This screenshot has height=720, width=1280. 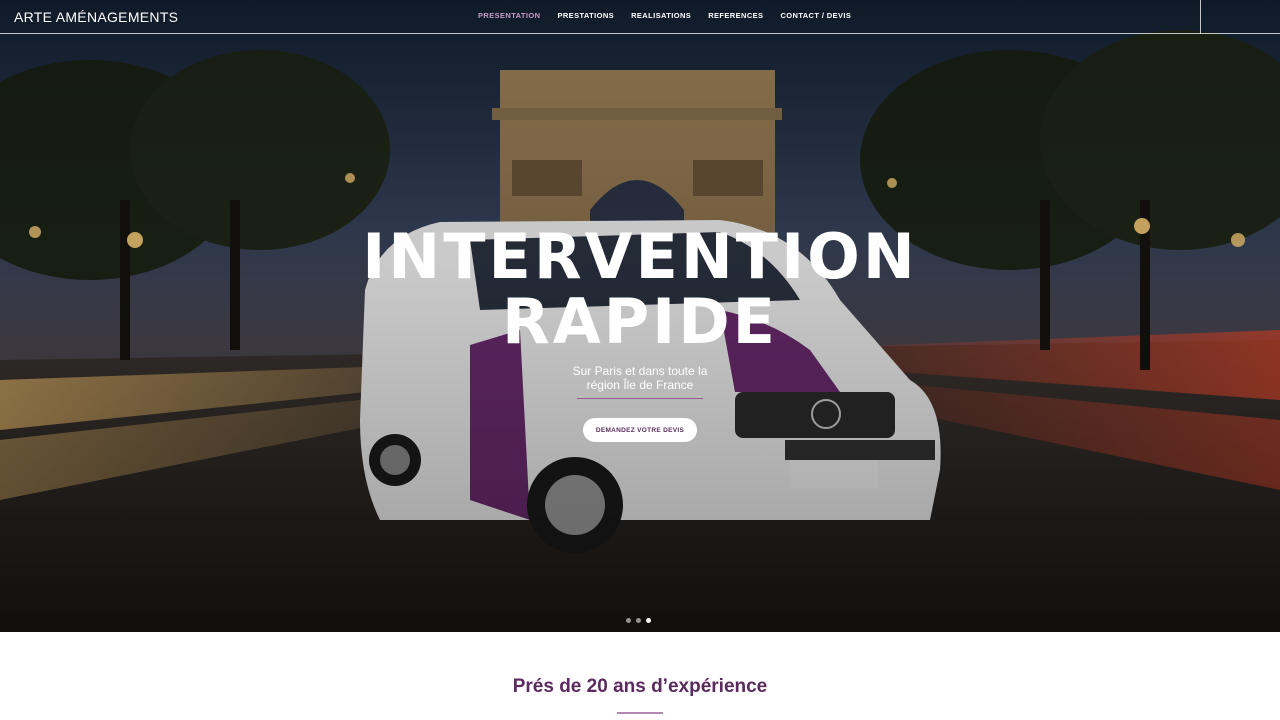 I want to click on hero-headline-line2: RAPIDE, so click(x=640, y=321).